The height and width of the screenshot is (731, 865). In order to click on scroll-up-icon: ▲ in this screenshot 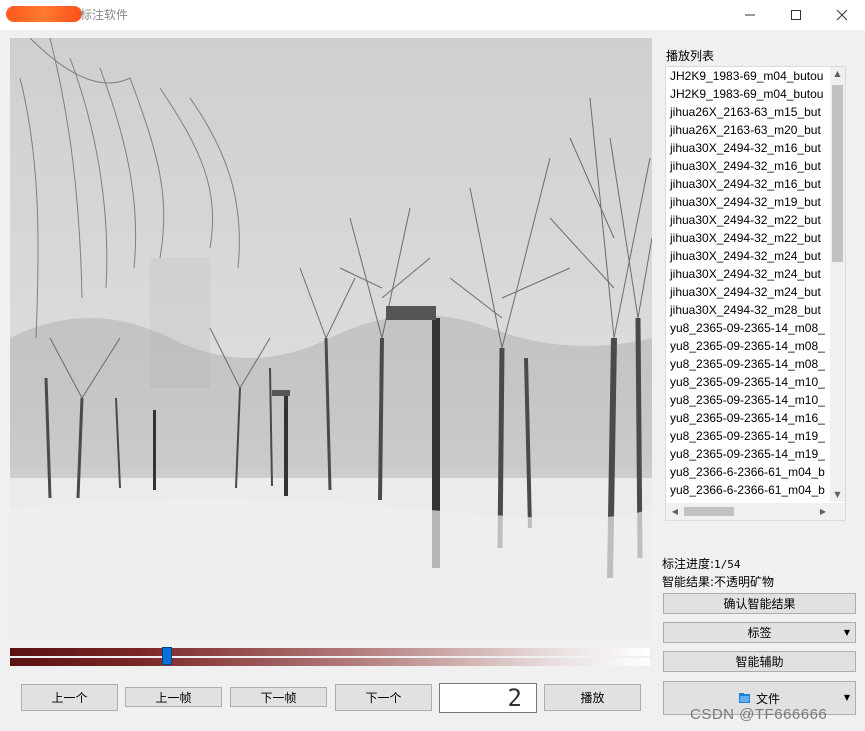, I will do `click(837, 74)`.